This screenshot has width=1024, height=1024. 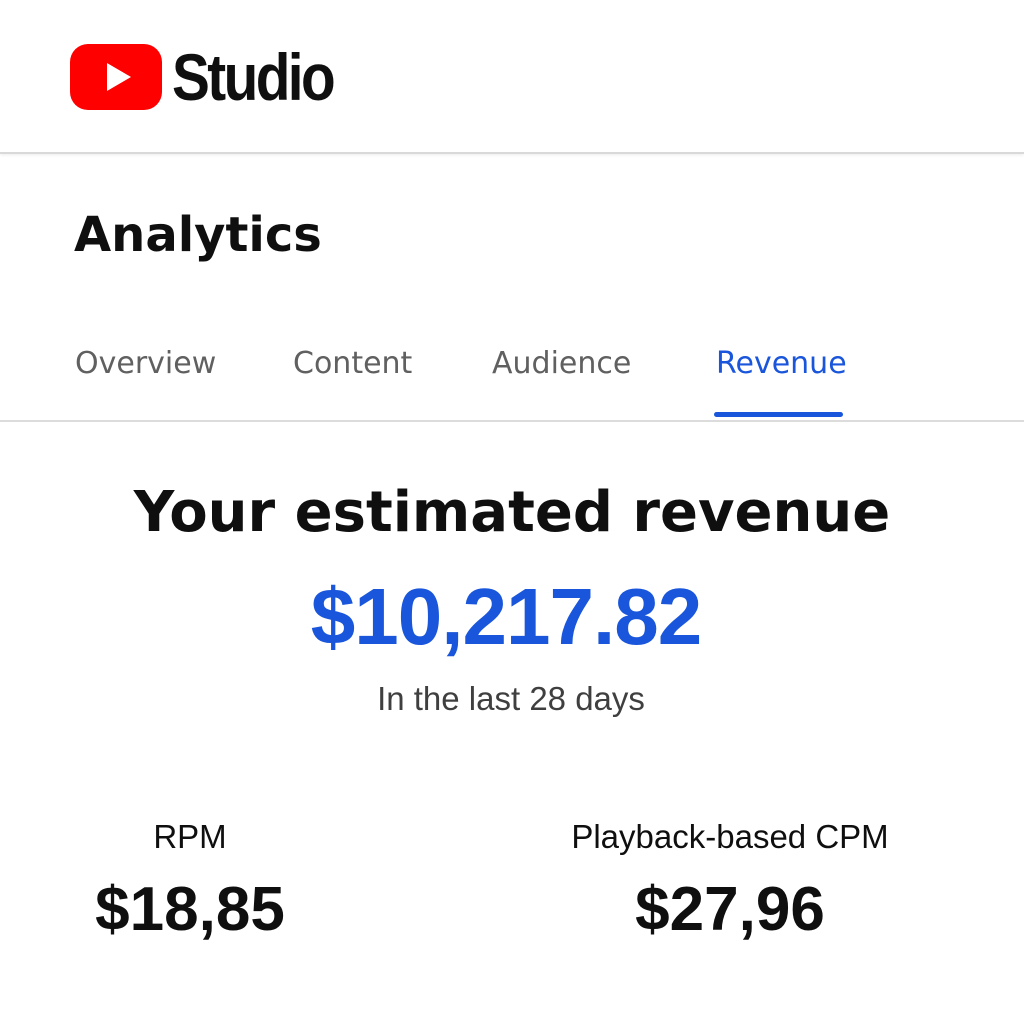 I want to click on youtube-play-icon, so click(x=116, y=77).